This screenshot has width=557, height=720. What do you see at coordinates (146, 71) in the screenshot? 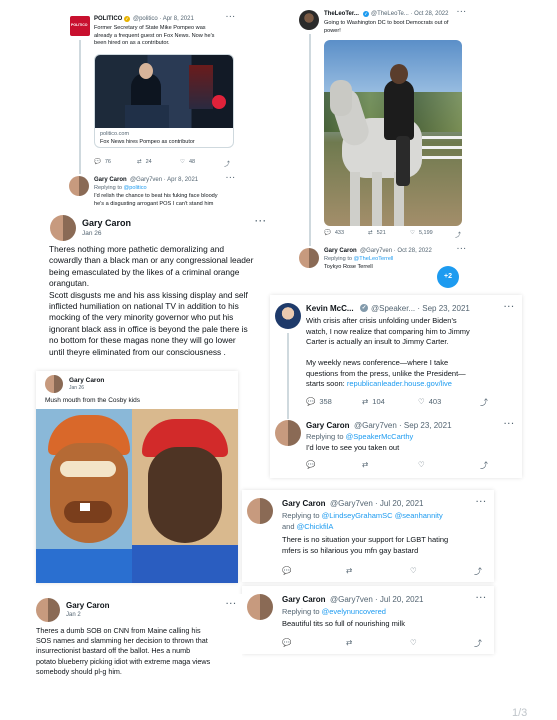
I see `speaker-head` at bounding box center [146, 71].